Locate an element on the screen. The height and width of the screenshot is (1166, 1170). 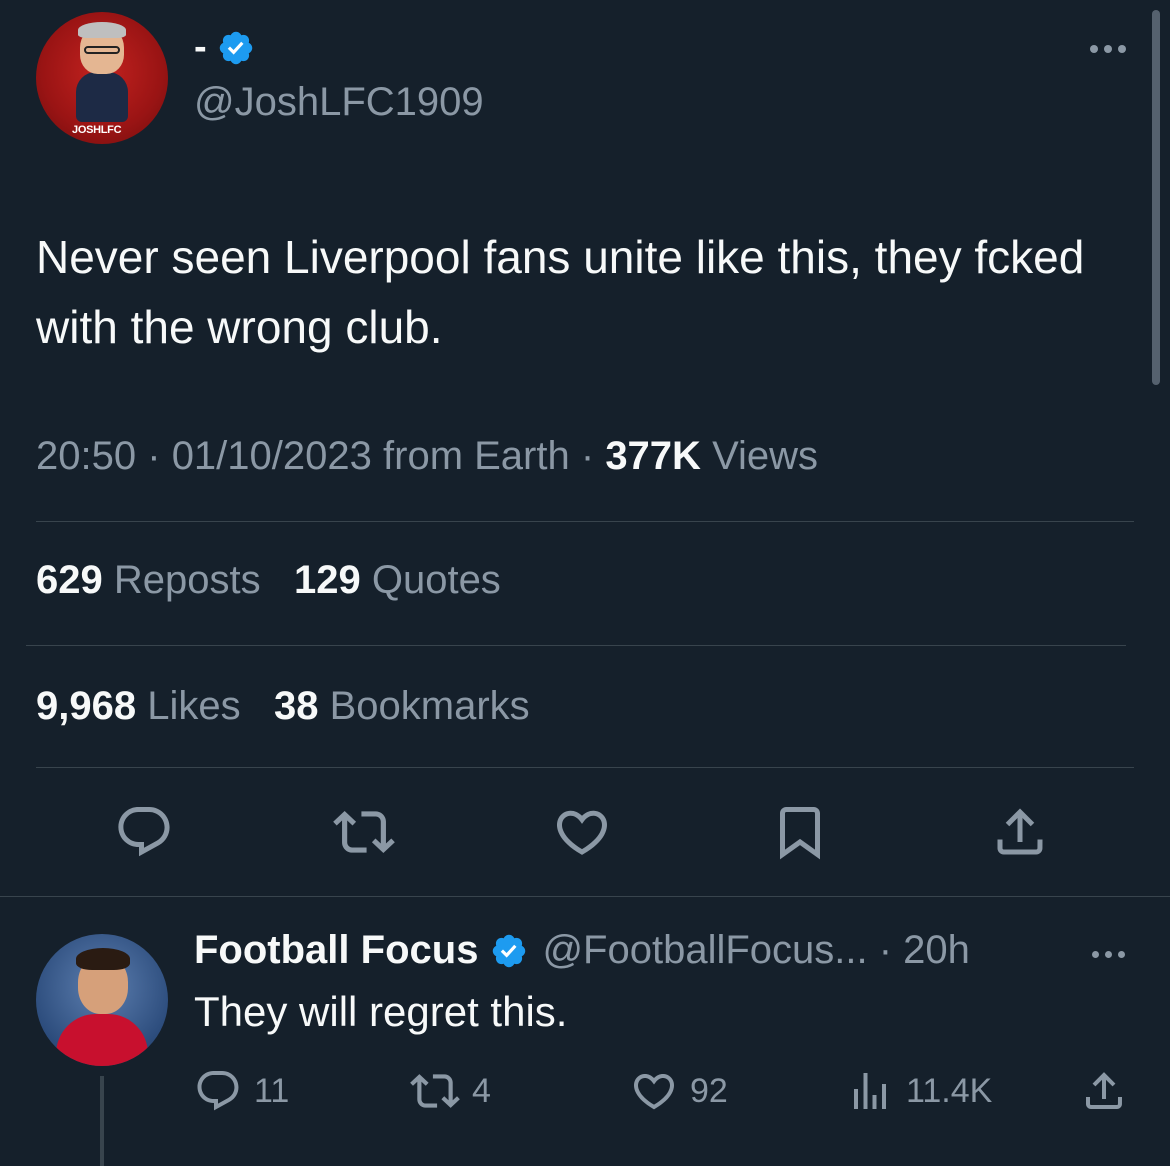
repost-button is located at coordinates (364, 832).